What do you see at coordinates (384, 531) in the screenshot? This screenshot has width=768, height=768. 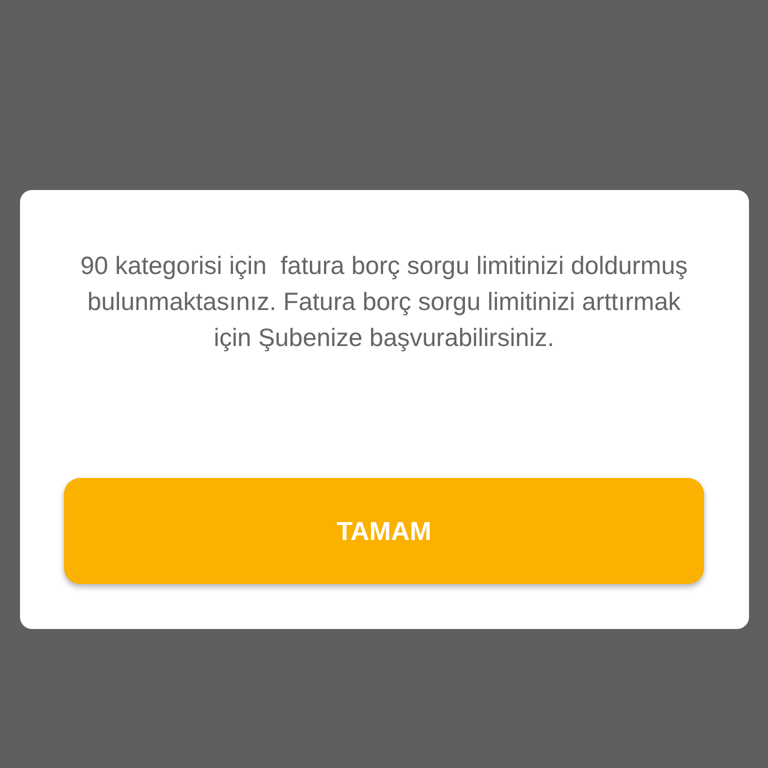 I see `ok-button: TAMAM` at bounding box center [384, 531].